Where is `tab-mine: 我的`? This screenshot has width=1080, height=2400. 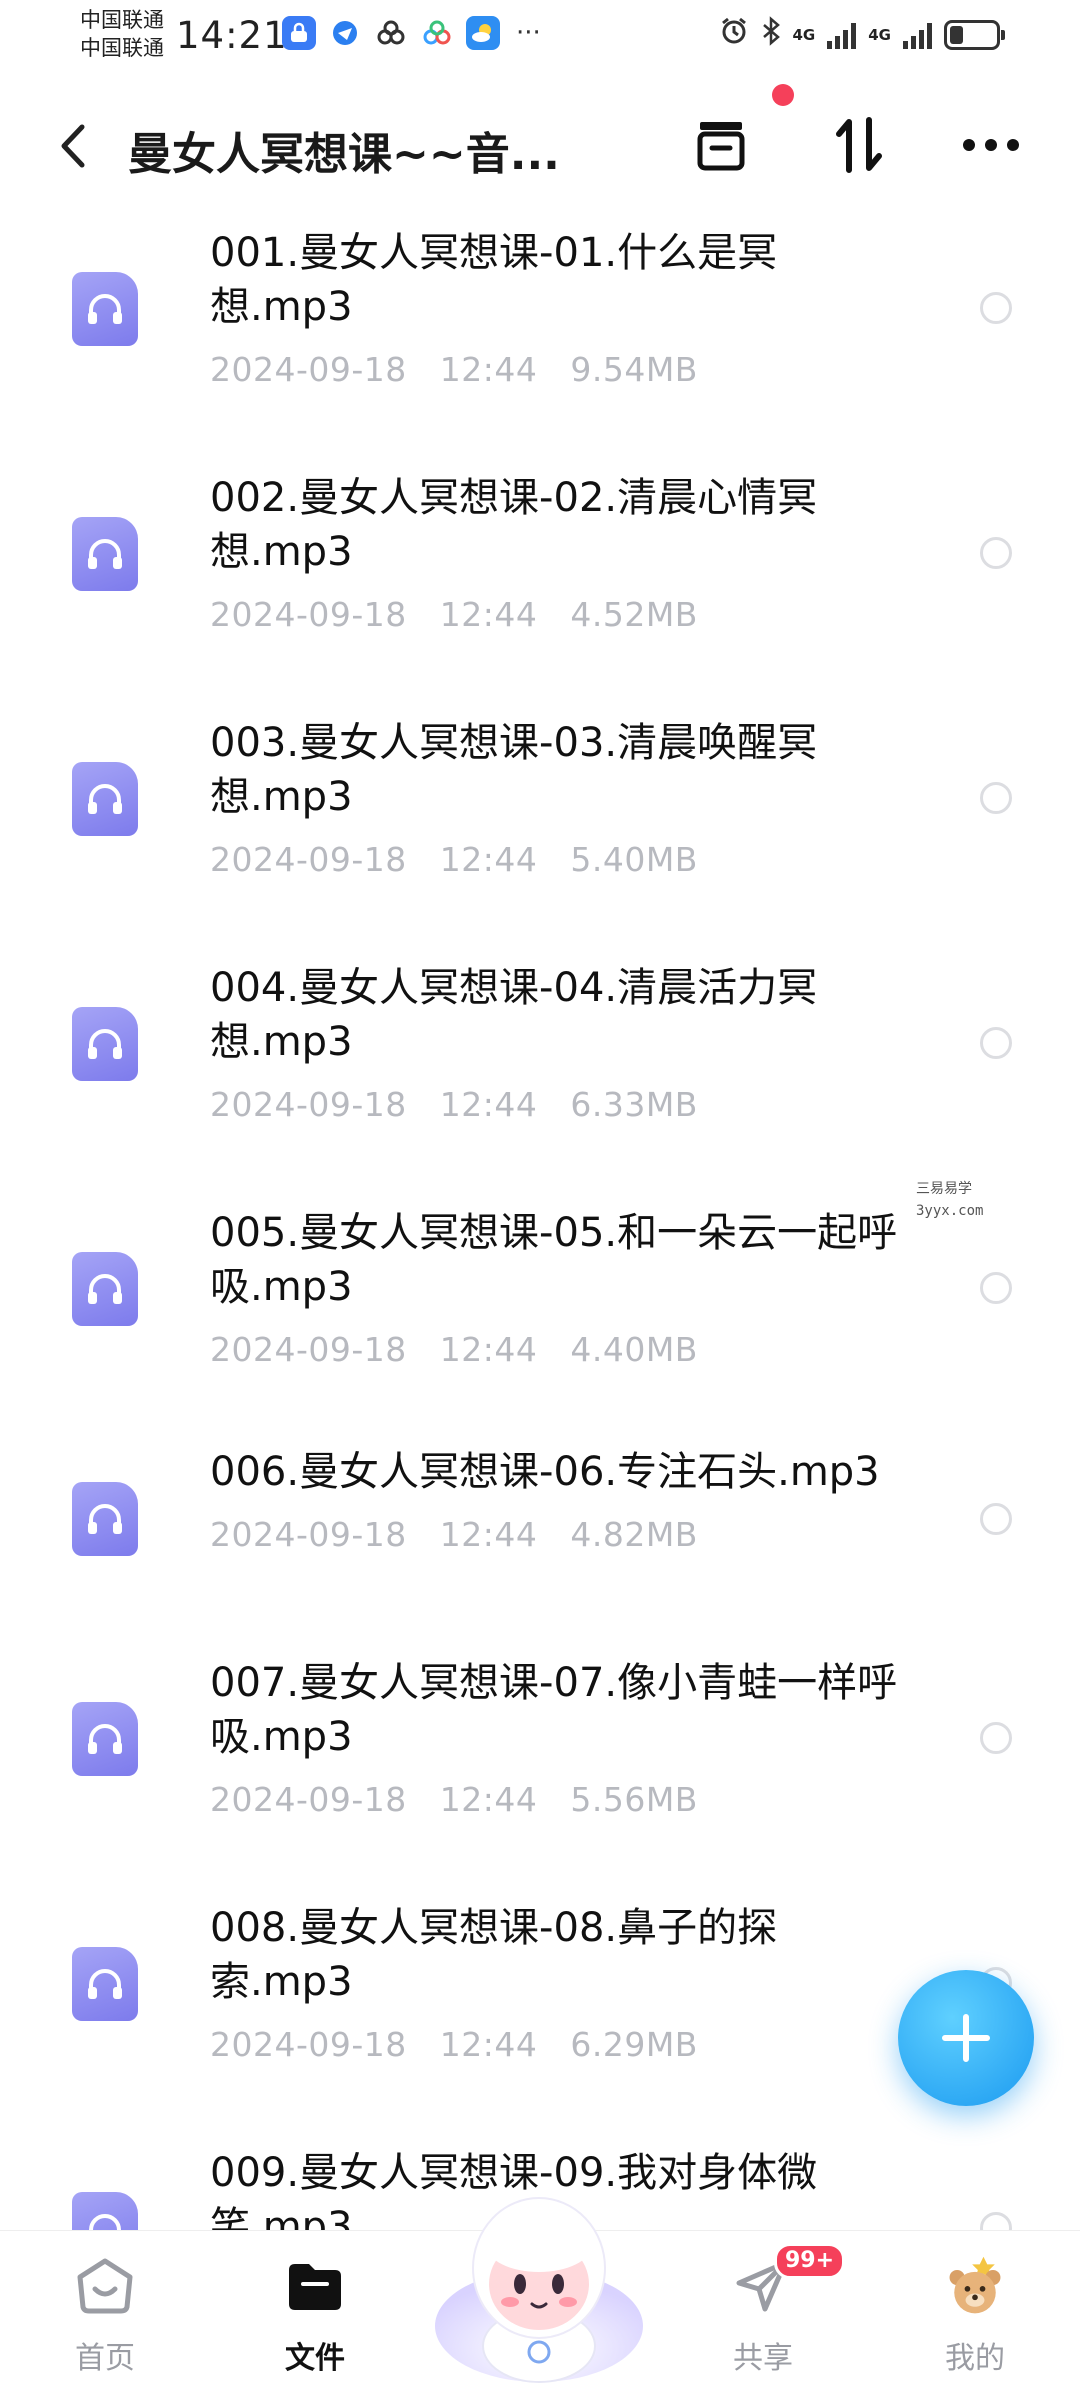
tab-mine: 我的 is located at coordinates (975, 2315).